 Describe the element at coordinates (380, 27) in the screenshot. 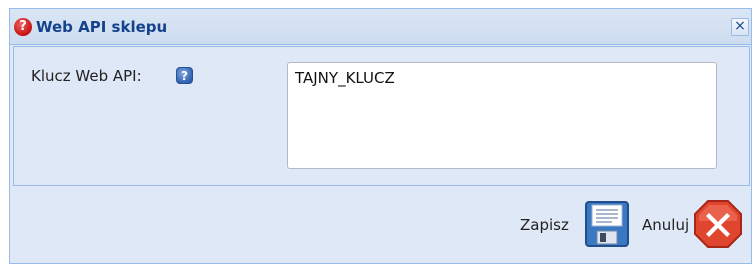

I see `dialog-titlebar: ? Web API sklepu ×` at that location.